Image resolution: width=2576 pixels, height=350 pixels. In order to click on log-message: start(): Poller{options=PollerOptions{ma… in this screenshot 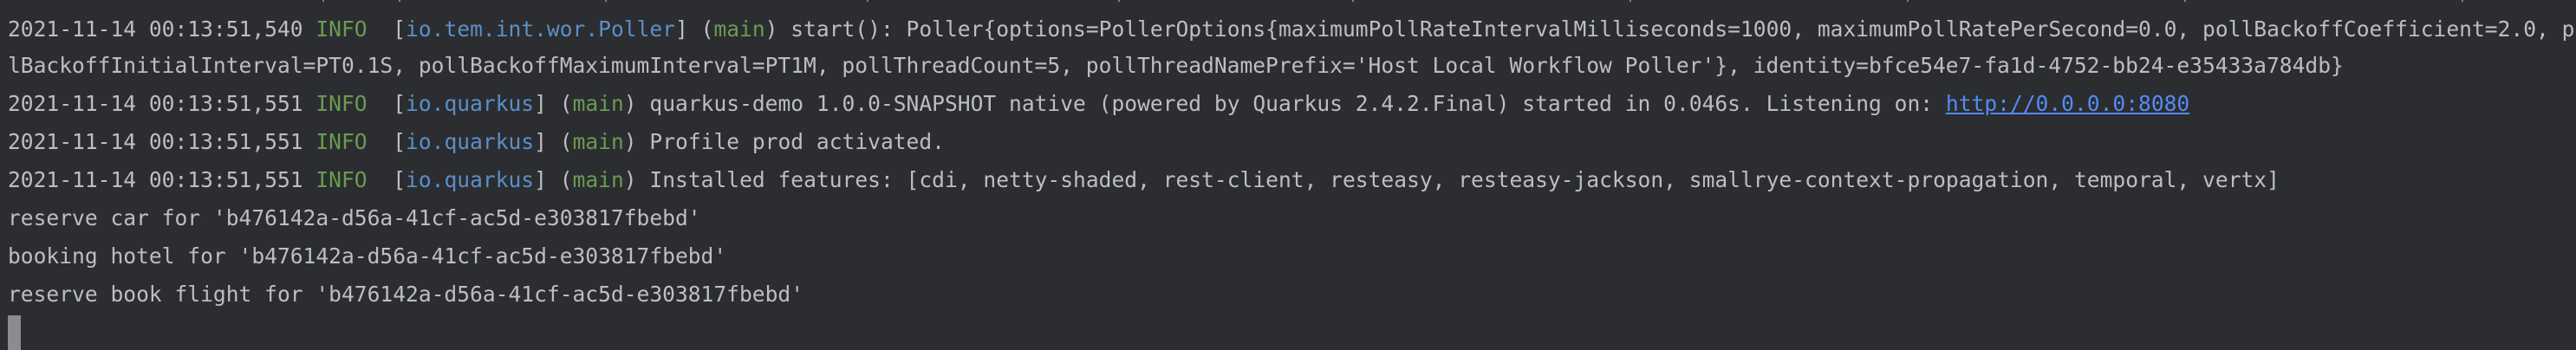, I will do `click(1683, 29)`.